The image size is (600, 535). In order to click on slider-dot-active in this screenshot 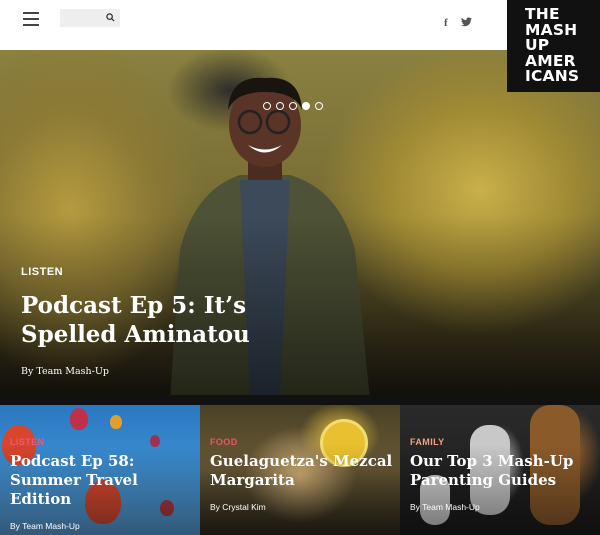, I will do `click(306, 106)`.